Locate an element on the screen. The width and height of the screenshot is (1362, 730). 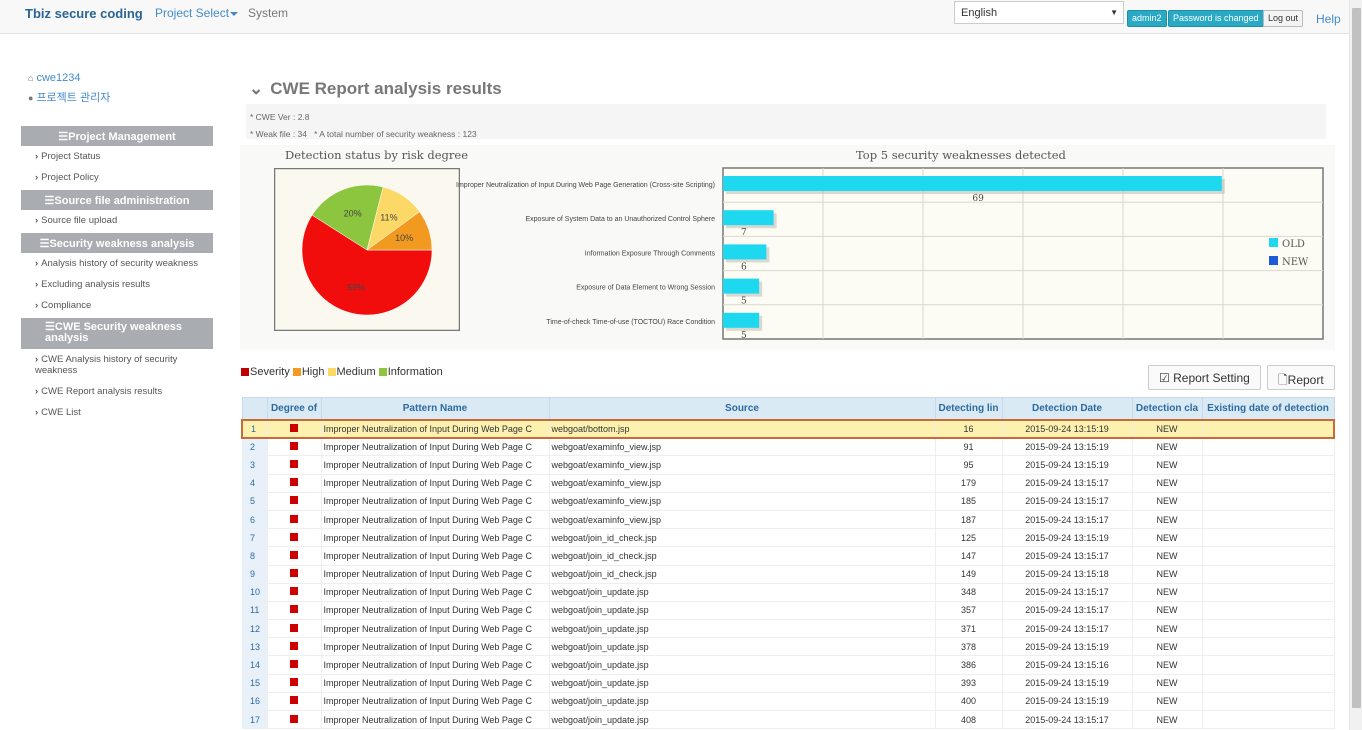
sidebar-item-excluding-results: › Excluding analysis results is located at coordinates (117, 284).